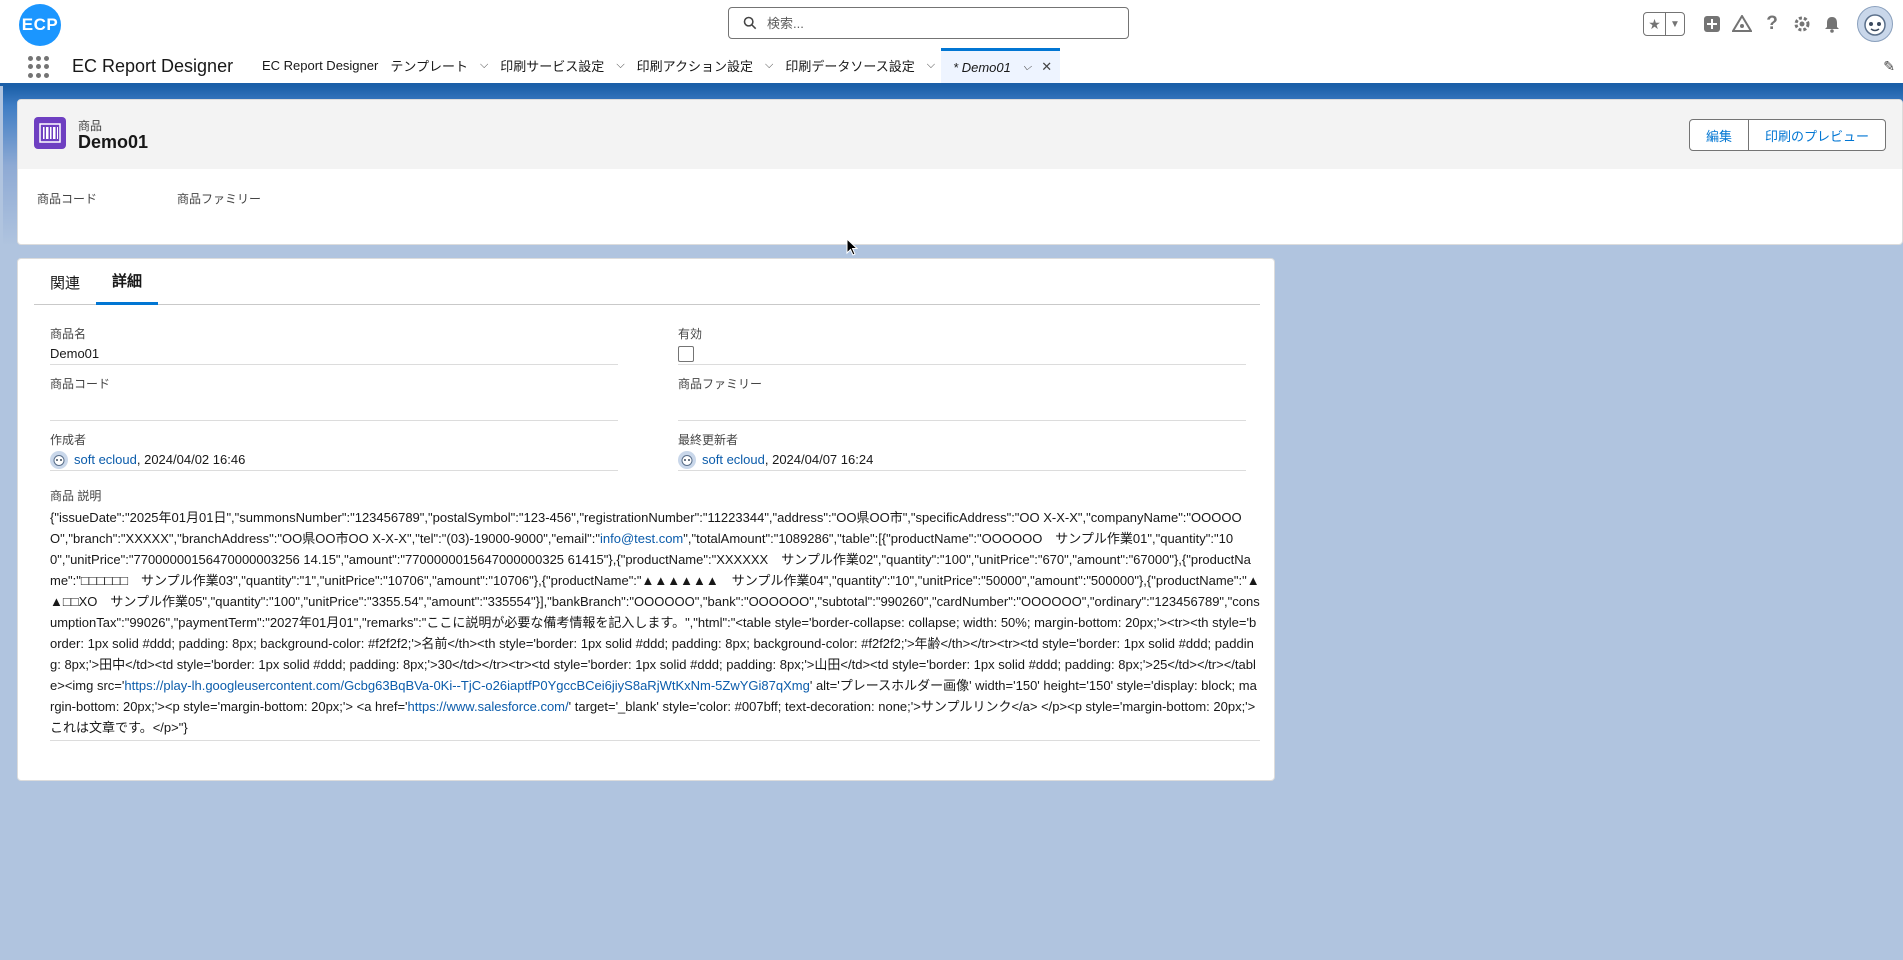 The height and width of the screenshot is (960, 1903). I want to click on app-name: EC Report Designer, so click(153, 66).